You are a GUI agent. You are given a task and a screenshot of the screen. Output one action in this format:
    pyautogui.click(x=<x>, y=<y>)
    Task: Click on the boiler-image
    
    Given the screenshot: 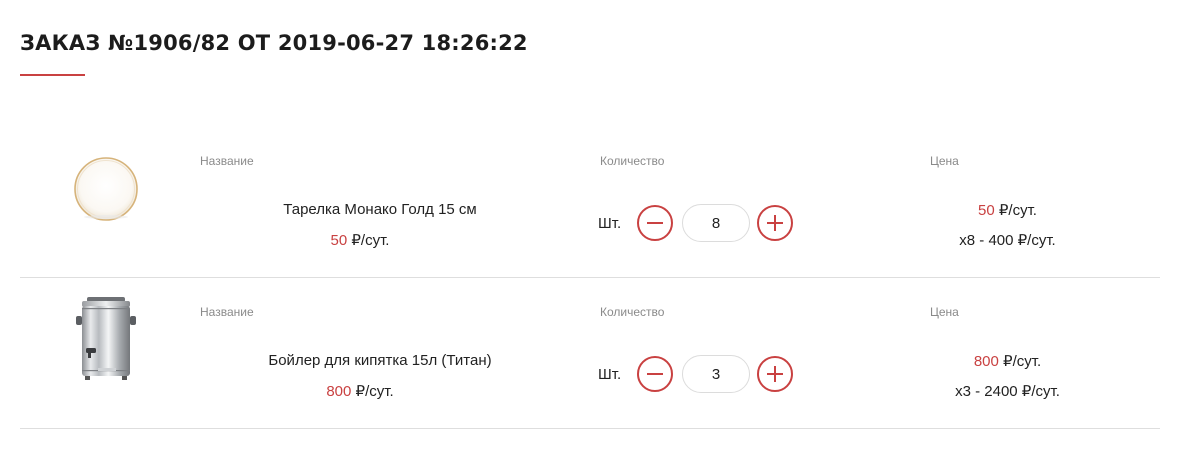 What is the action you would take?
    pyautogui.click(x=106, y=340)
    